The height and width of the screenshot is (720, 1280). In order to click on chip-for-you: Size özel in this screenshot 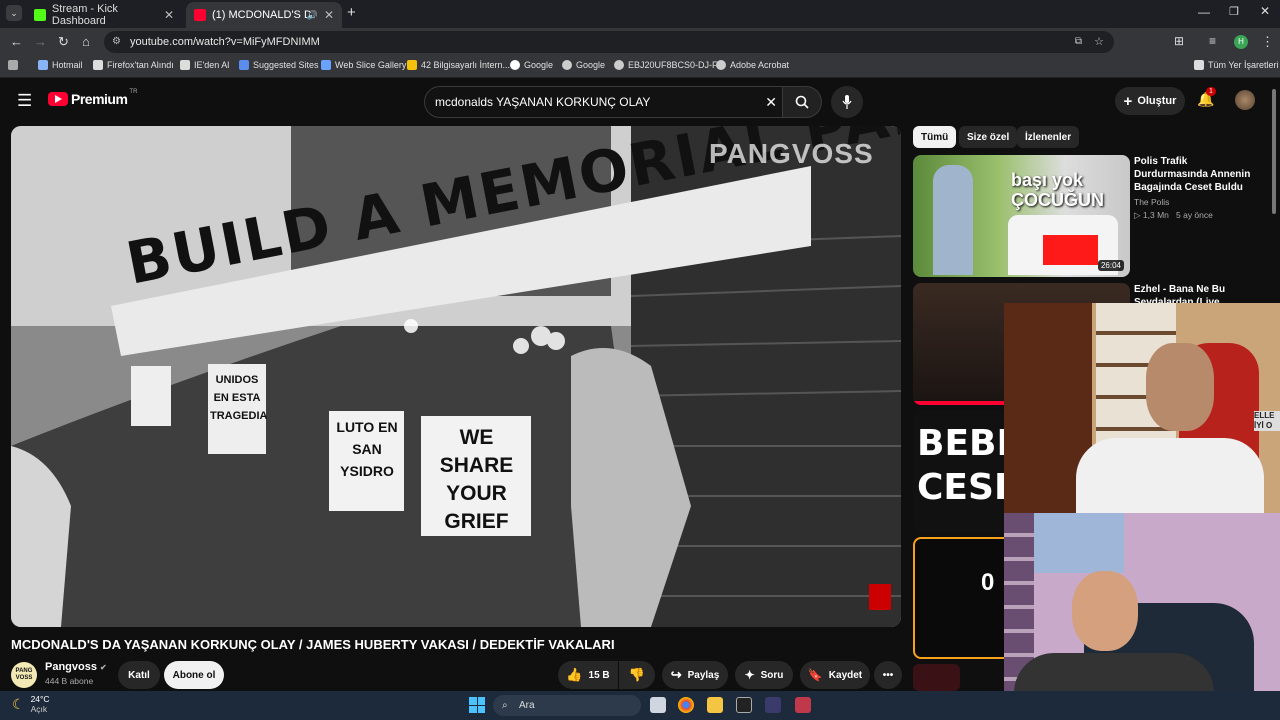, I will do `click(988, 137)`.